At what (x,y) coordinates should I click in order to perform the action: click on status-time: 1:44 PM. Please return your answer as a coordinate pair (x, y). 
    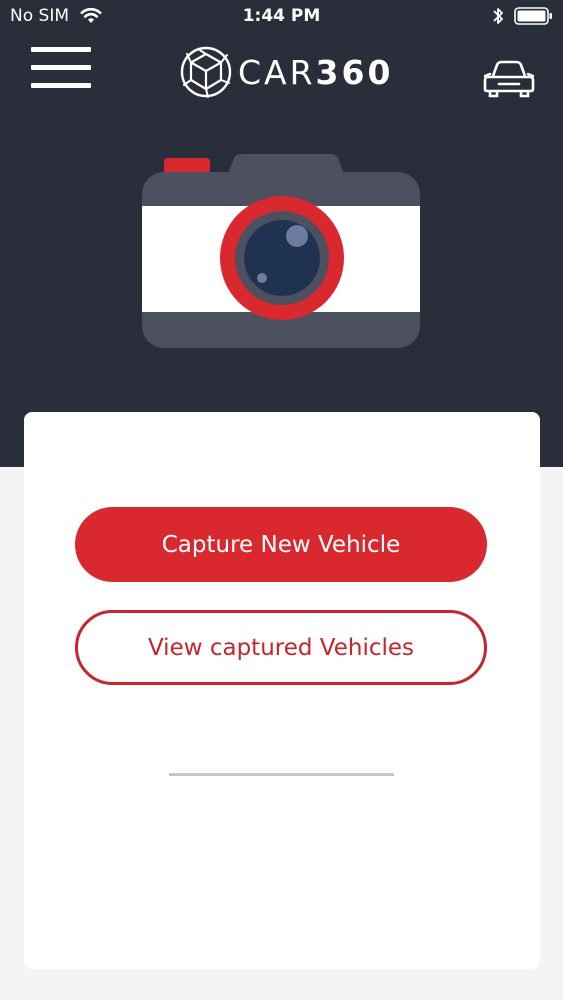
    Looking at the image, I should click on (281, 16).